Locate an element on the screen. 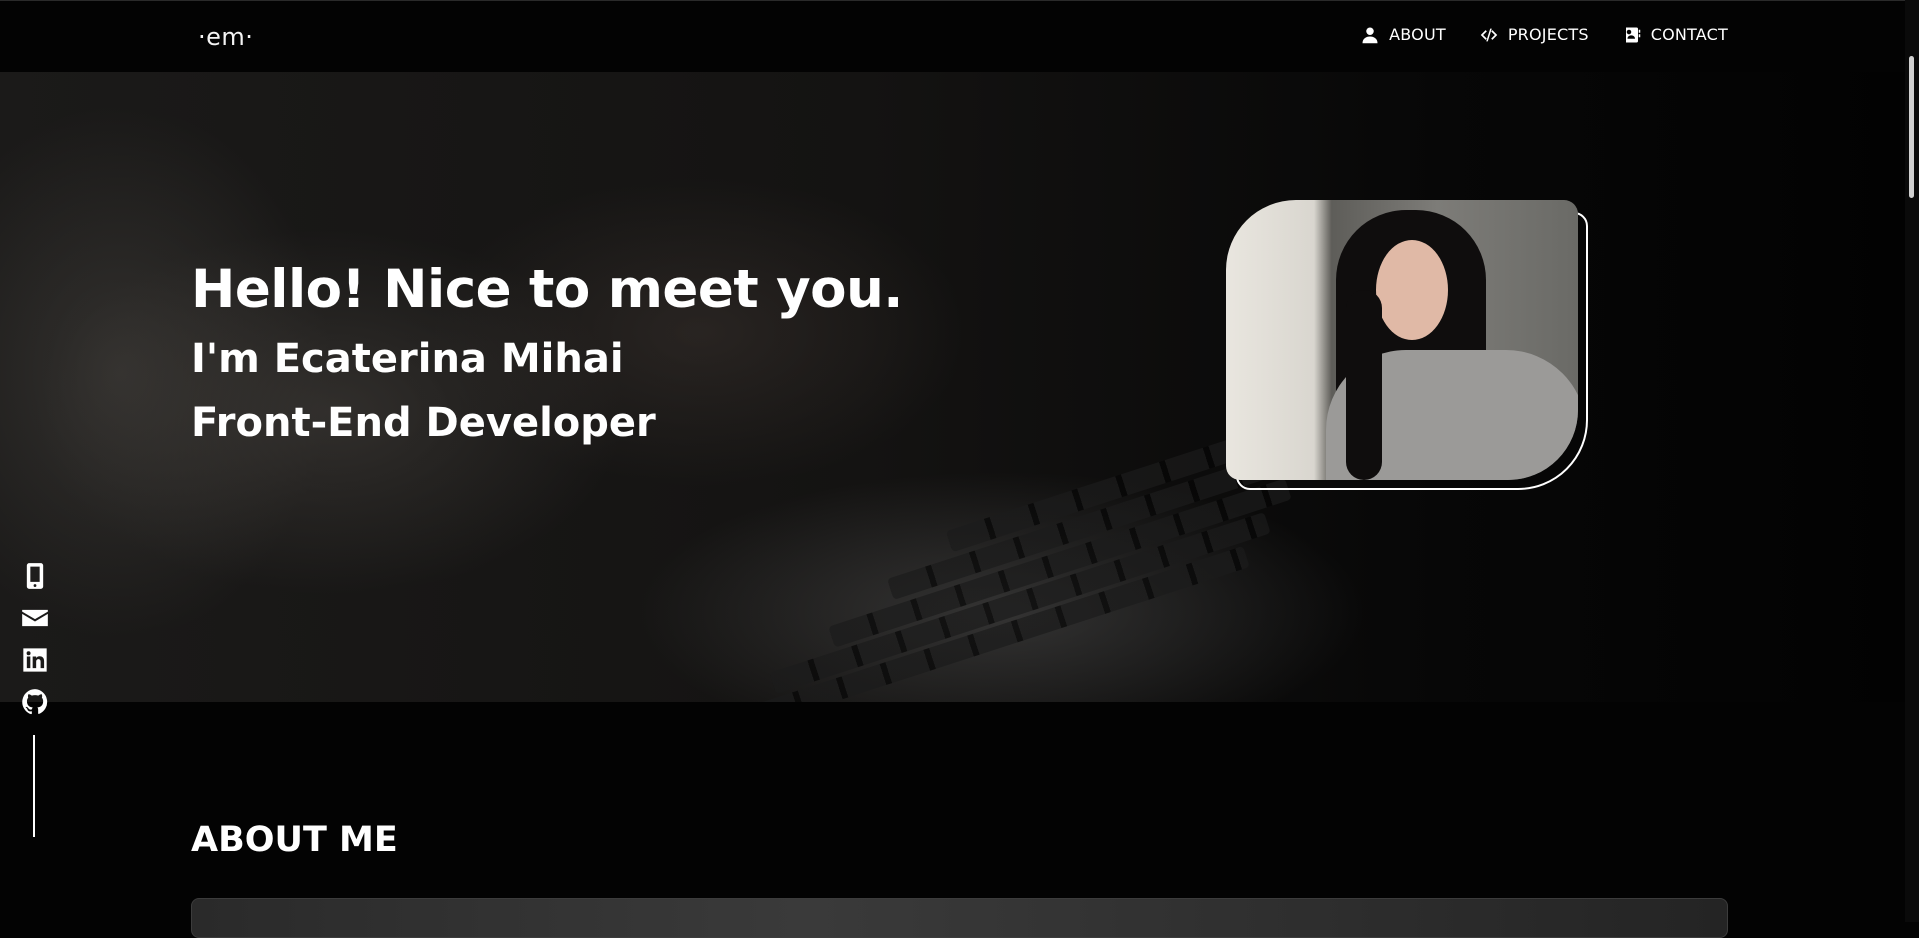 This screenshot has width=1919, height=938. main-nav: ABOUT PROJECTS CONTACT is located at coordinates (1544, 34).